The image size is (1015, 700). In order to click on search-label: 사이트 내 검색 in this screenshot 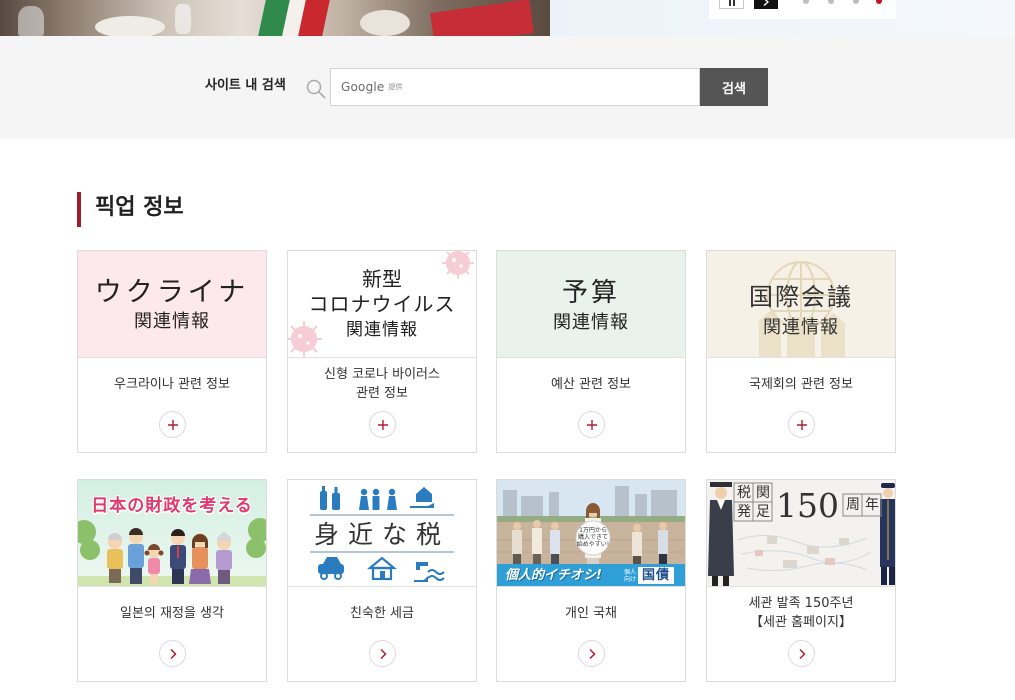, I will do `click(245, 85)`.